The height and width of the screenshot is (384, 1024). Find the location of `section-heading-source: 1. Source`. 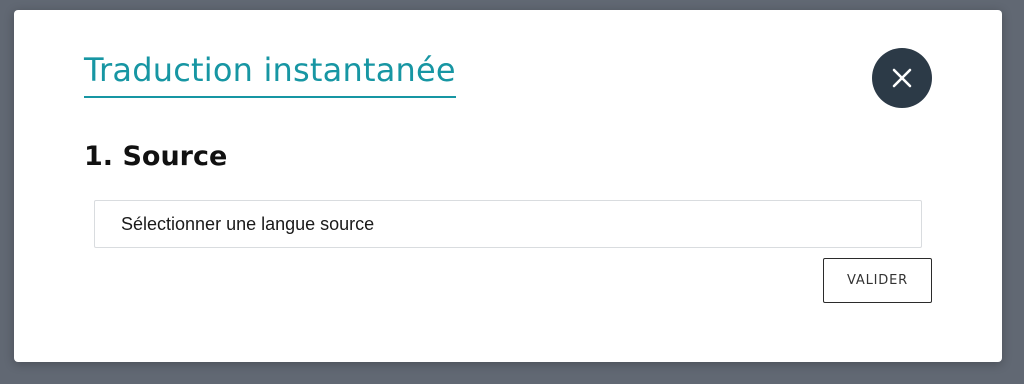

section-heading-source: 1. Source is located at coordinates (156, 156).